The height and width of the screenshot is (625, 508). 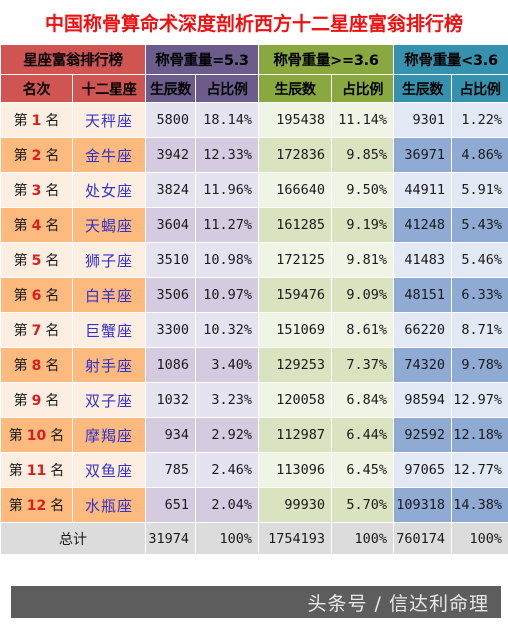 What do you see at coordinates (109, 505) in the screenshot?
I see `cell-zodiac-sign: 水瓶座` at bounding box center [109, 505].